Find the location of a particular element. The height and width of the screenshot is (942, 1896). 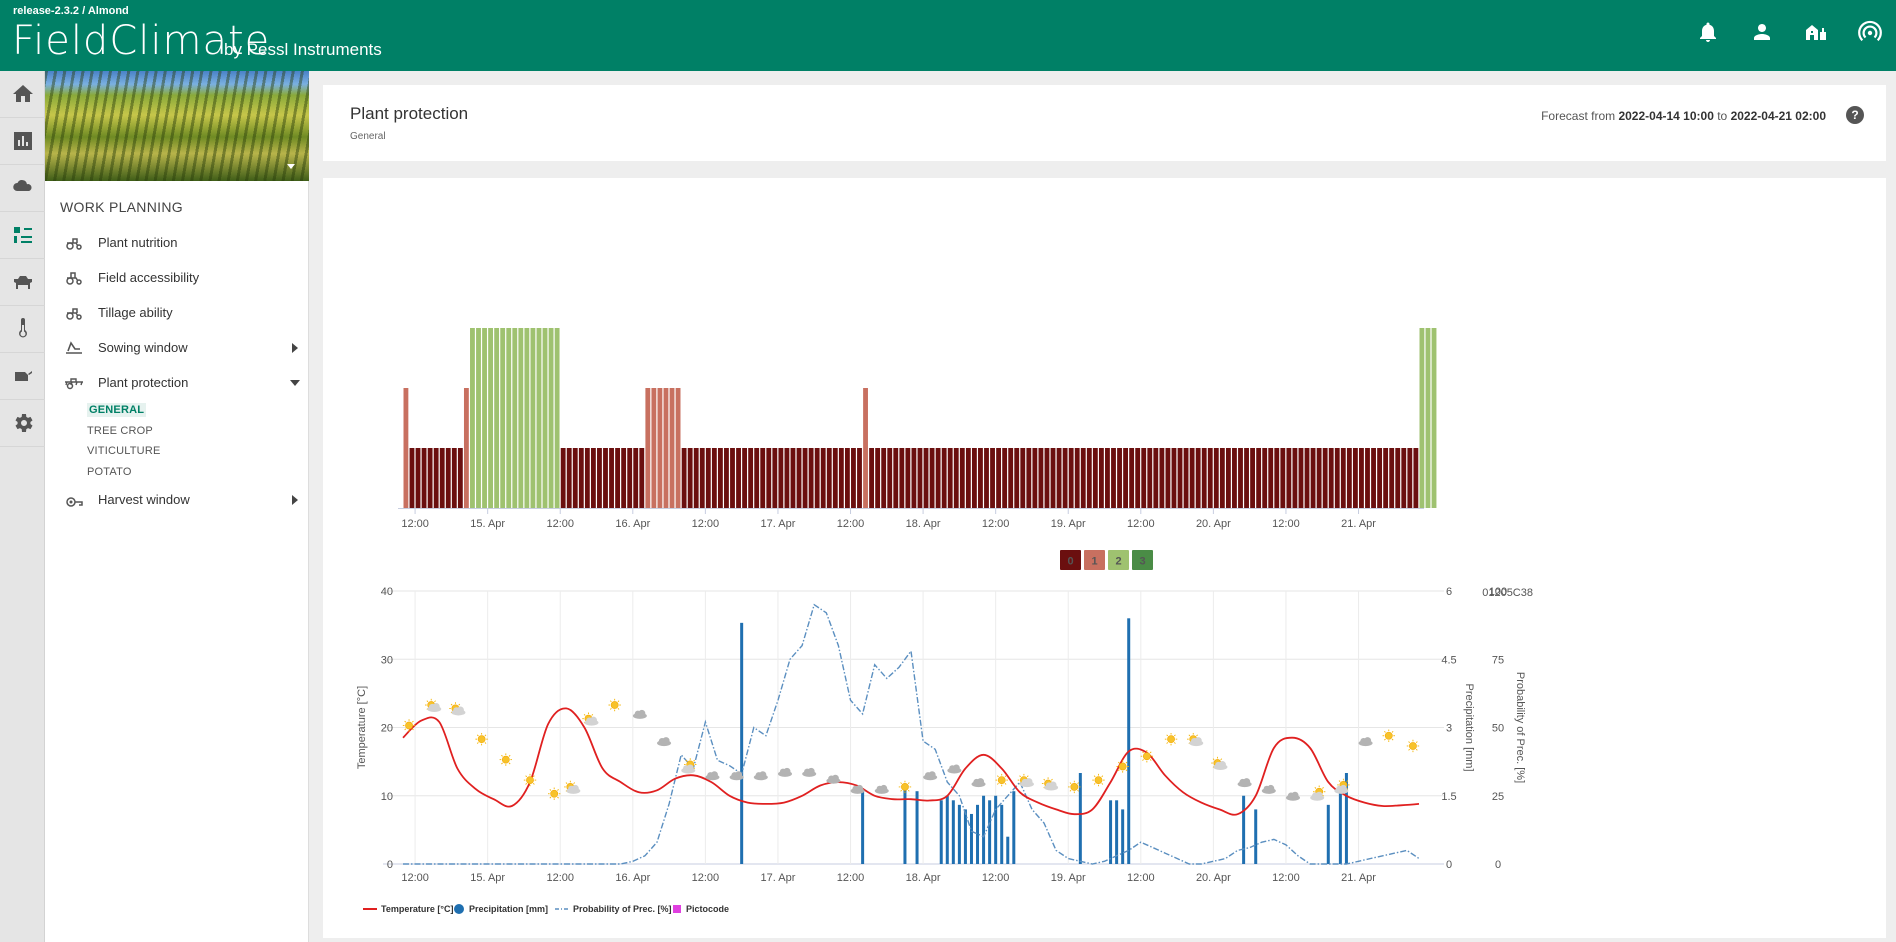

rail-sprayer is located at coordinates (22, 376).